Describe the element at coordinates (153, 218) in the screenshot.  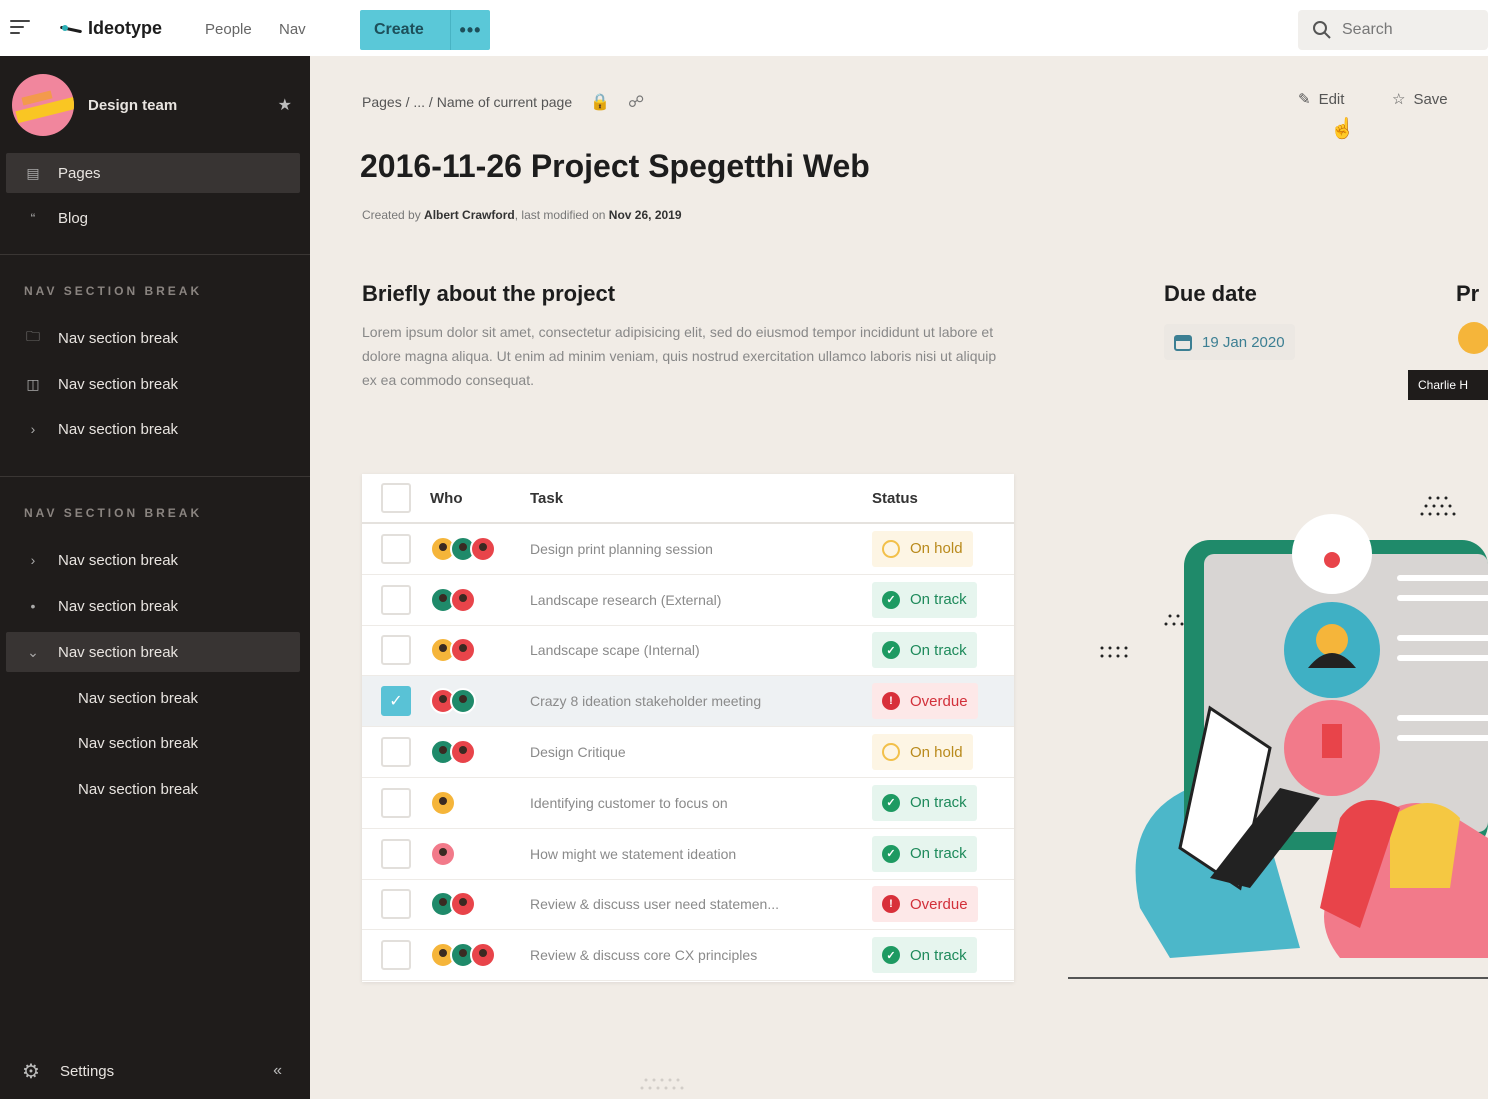
I see `sidebar-item-blog: “ Blog` at that location.